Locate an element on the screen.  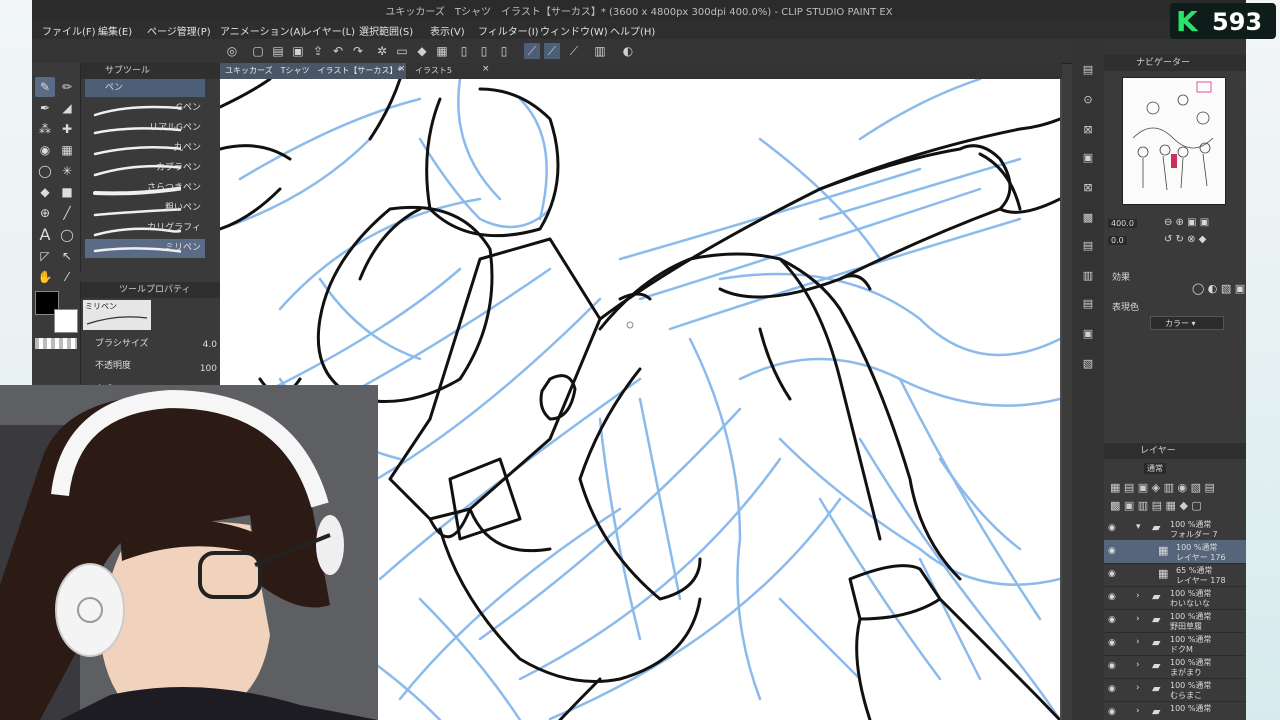
zoom-out-icon: ⊖ ⊕ ▣ ▣ is located at coordinates (1186, 222).